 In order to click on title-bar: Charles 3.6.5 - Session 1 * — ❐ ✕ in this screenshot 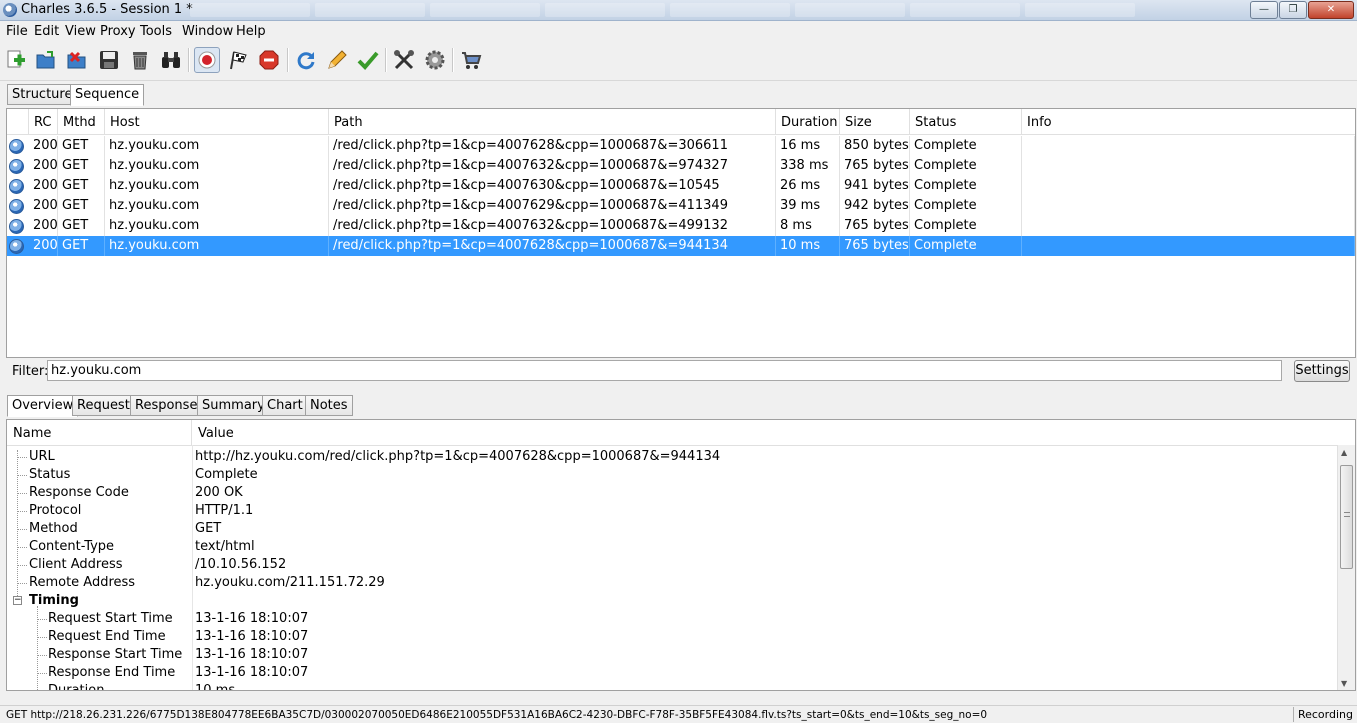, I will do `click(678, 10)`.